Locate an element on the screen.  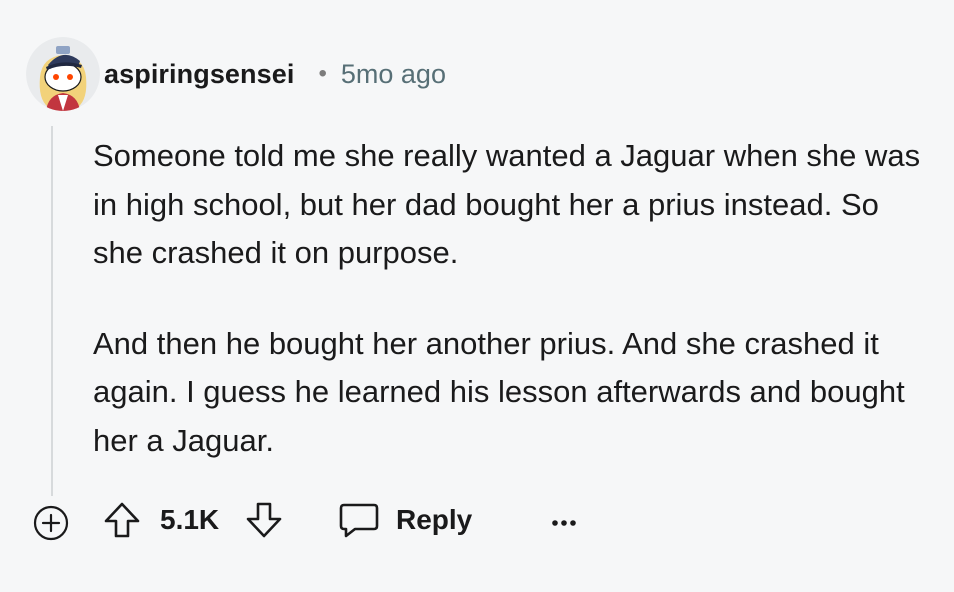
arrow-up-icon is located at coordinates (122, 520).